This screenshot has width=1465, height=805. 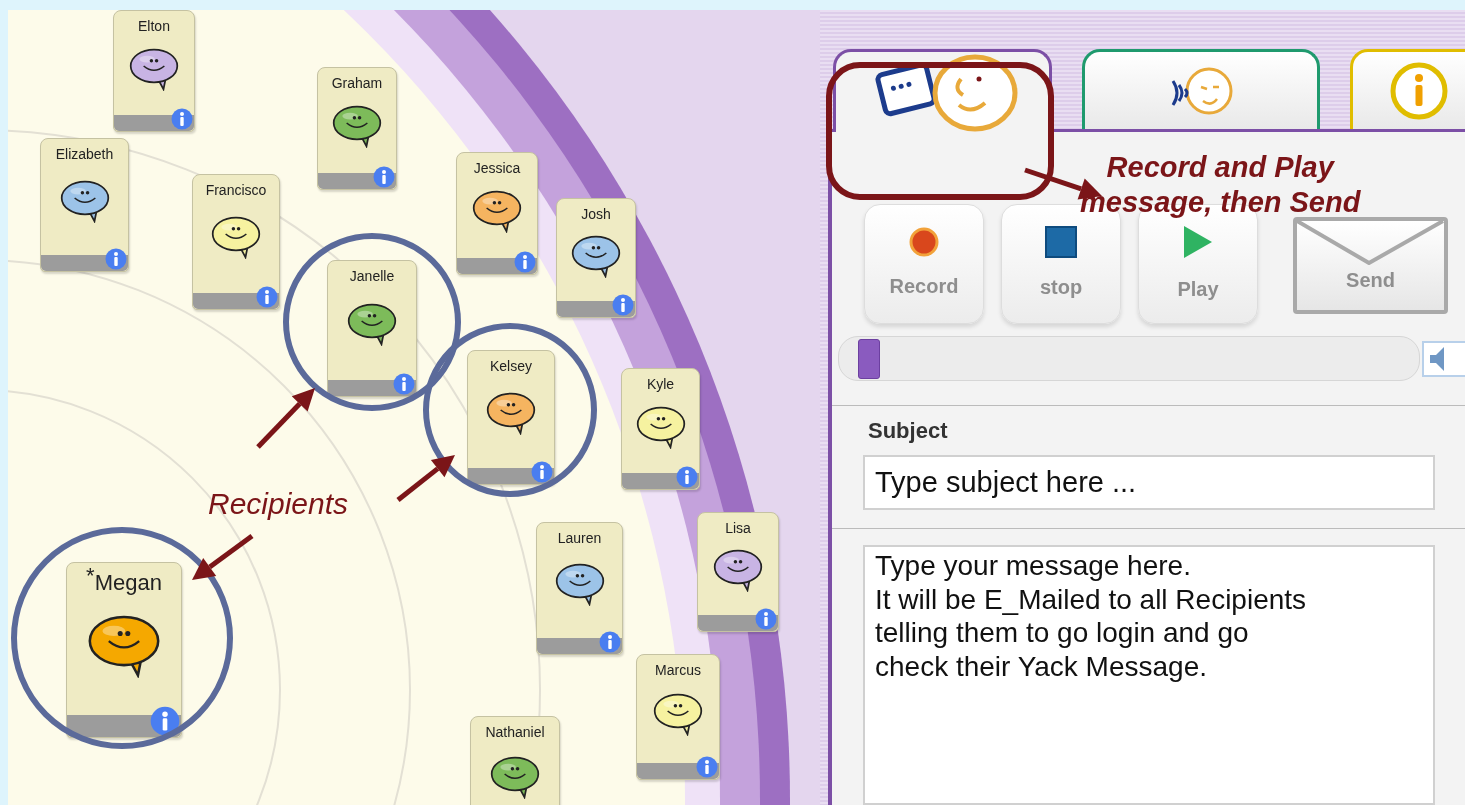 What do you see at coordinates (942, 90) in the screenshot?
I see `tab` at bounding box center [942, 90].